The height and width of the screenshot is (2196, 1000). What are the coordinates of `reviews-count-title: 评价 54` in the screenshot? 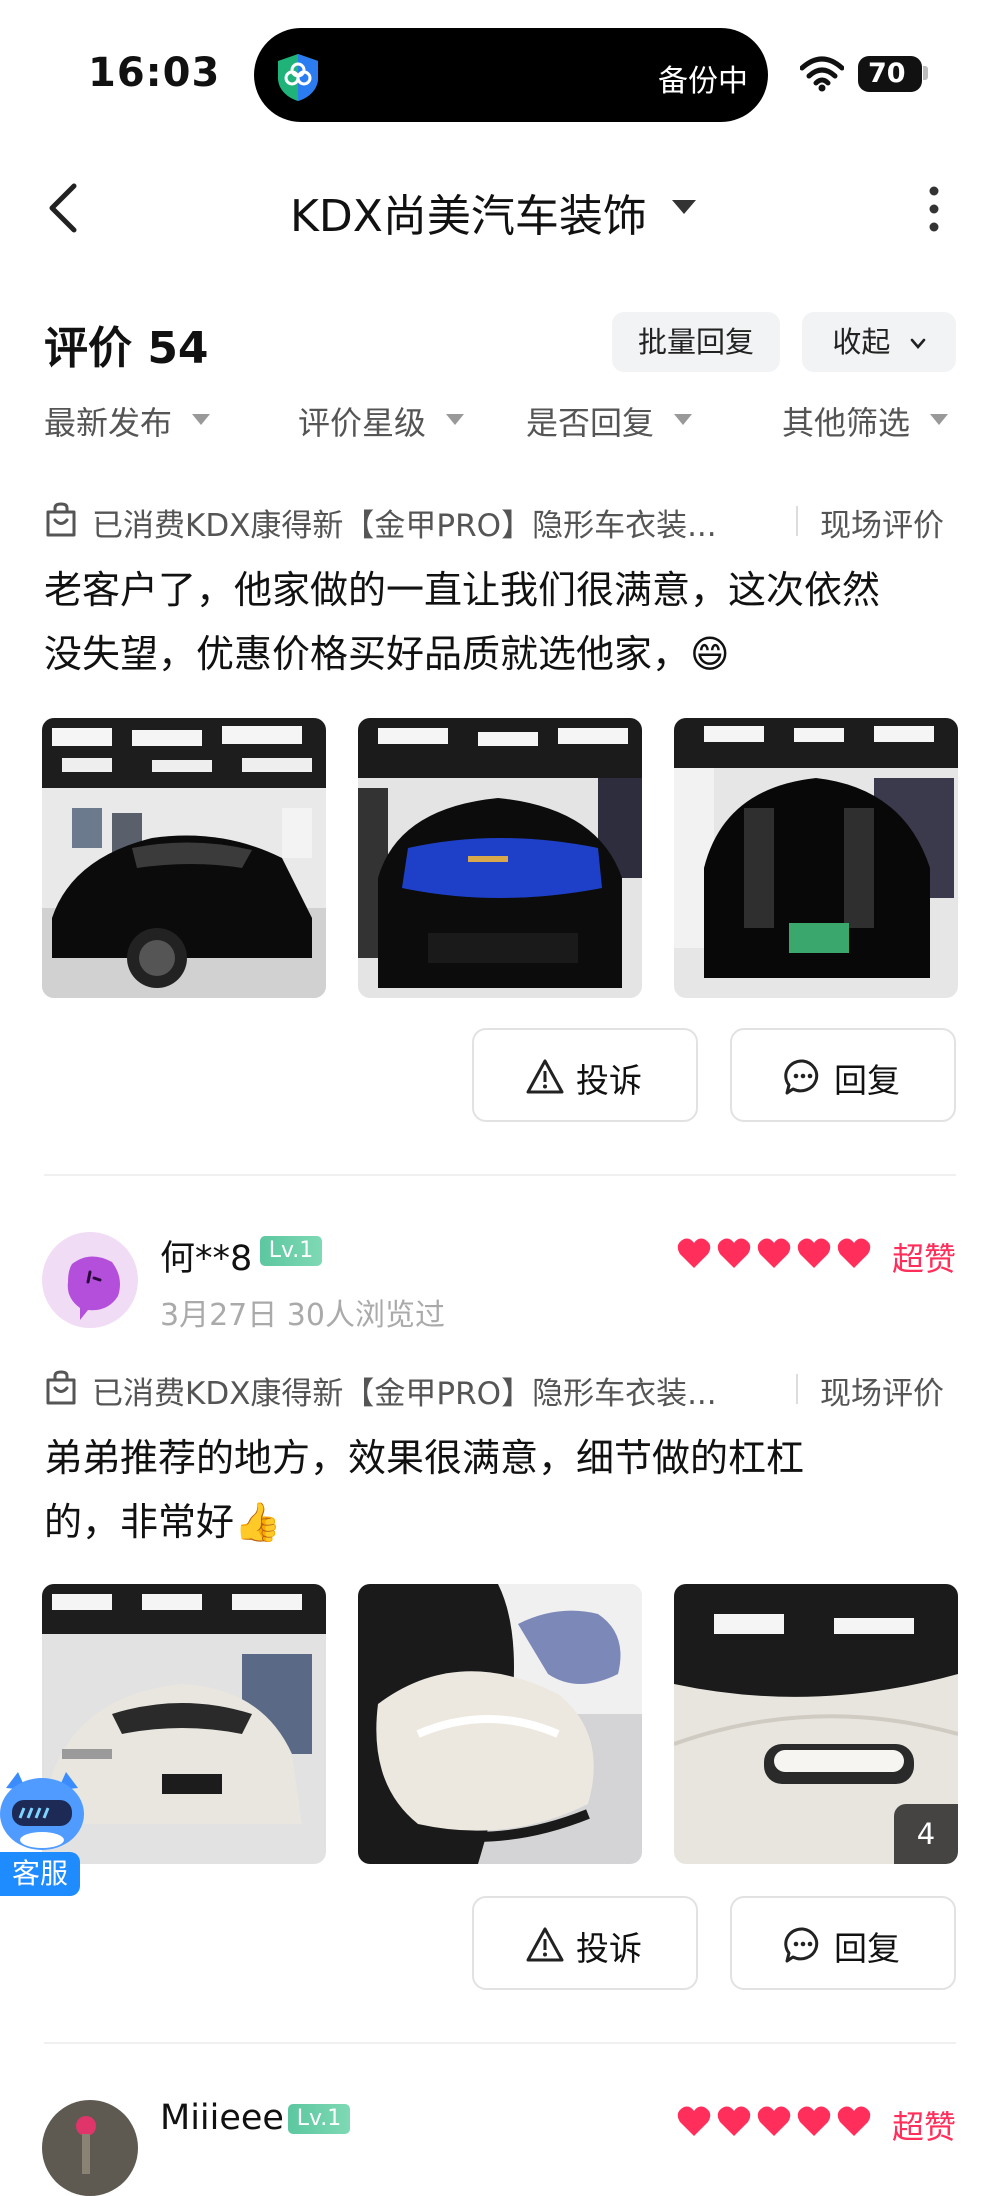 It's located at (126, 348).